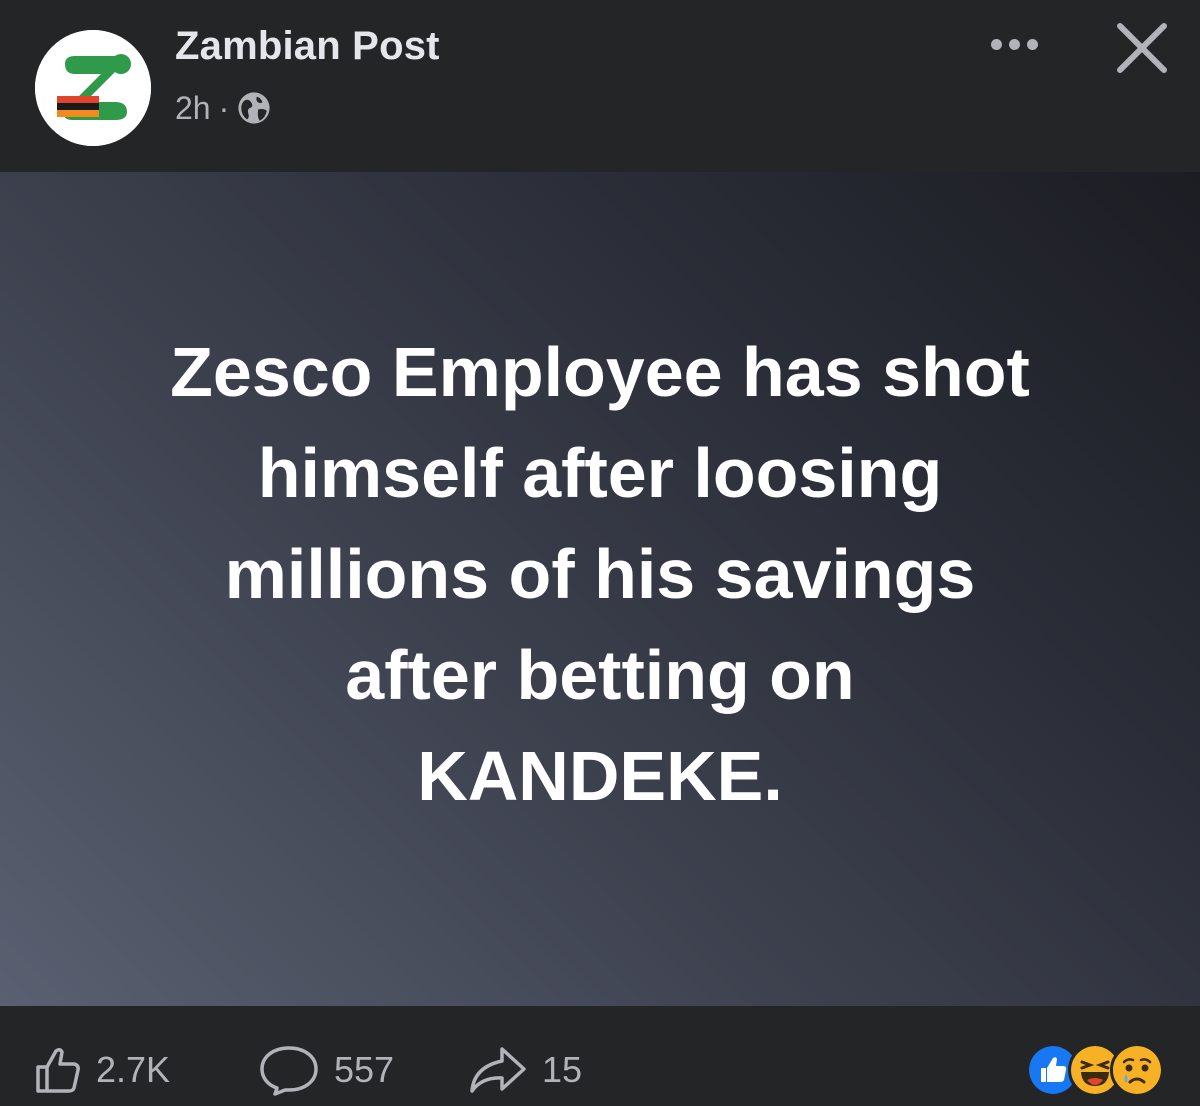  What do you see at coordinates (307, 46) in the screenshot?
I see `page-name: Zambian Post` at bounding box center [307, 46].